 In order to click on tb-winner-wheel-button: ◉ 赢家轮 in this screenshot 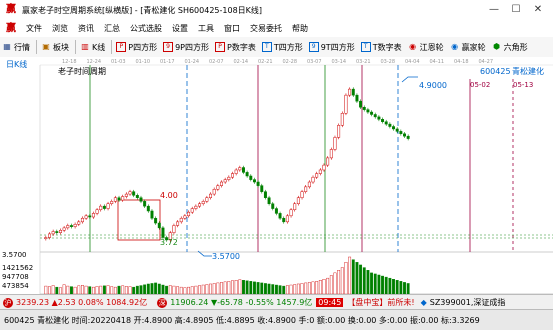, I will do `click(469, 47)`.